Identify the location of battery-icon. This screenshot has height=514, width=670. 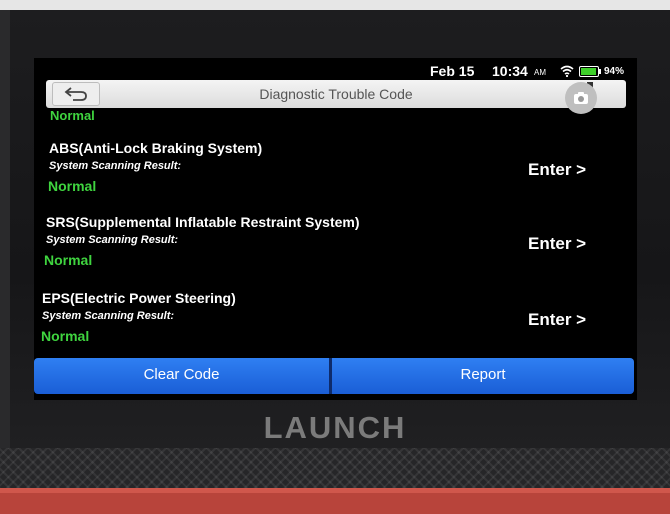
(590, 71).